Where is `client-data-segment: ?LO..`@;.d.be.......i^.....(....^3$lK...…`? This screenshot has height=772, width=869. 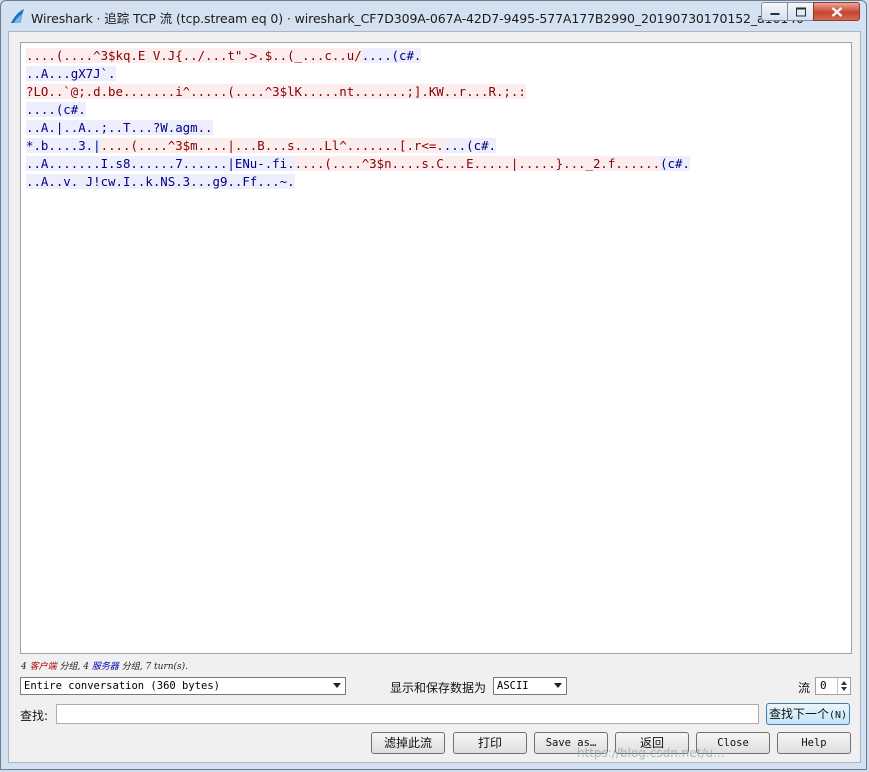
client-data-segment: ?LO..`@;.d.be.......i^.....(....^3$lK...… is located at coordinates (276, 91).